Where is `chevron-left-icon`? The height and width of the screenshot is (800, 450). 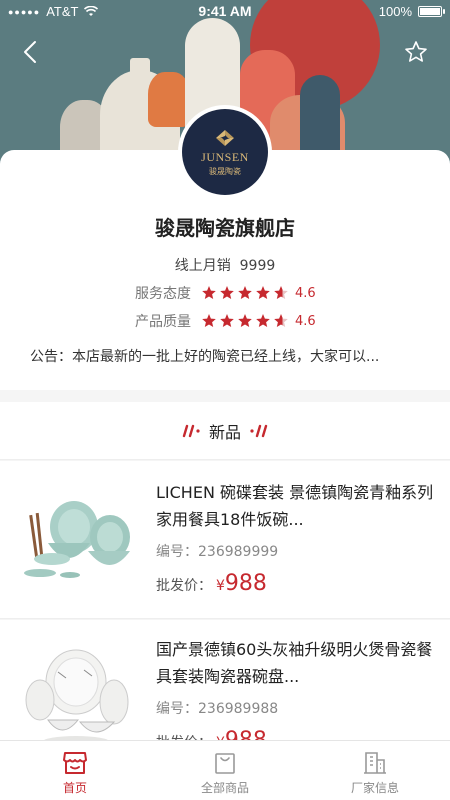
chevron-left-icon is located at coordinates (30, 52).